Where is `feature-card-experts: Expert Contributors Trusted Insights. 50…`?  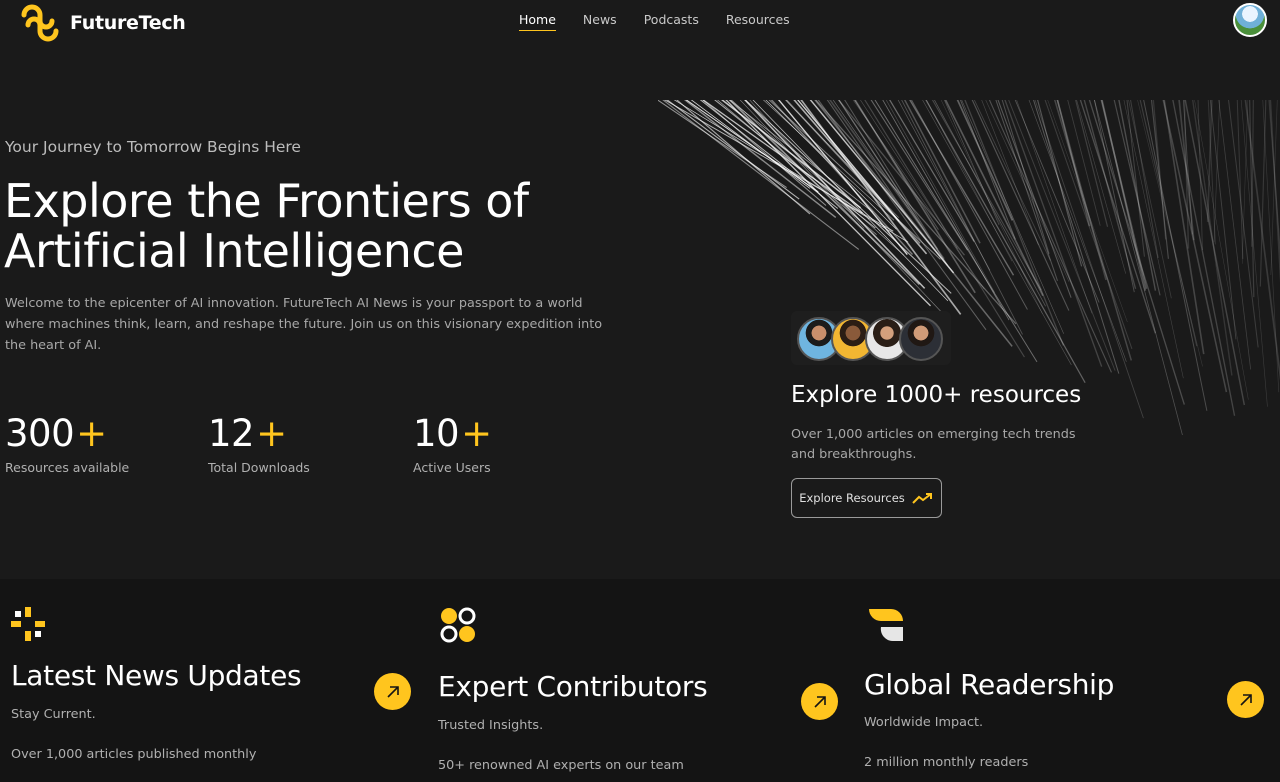 feature-card-experts: Expert Contributors Trusted Insights. 50… is located at coordinates (640, 680).